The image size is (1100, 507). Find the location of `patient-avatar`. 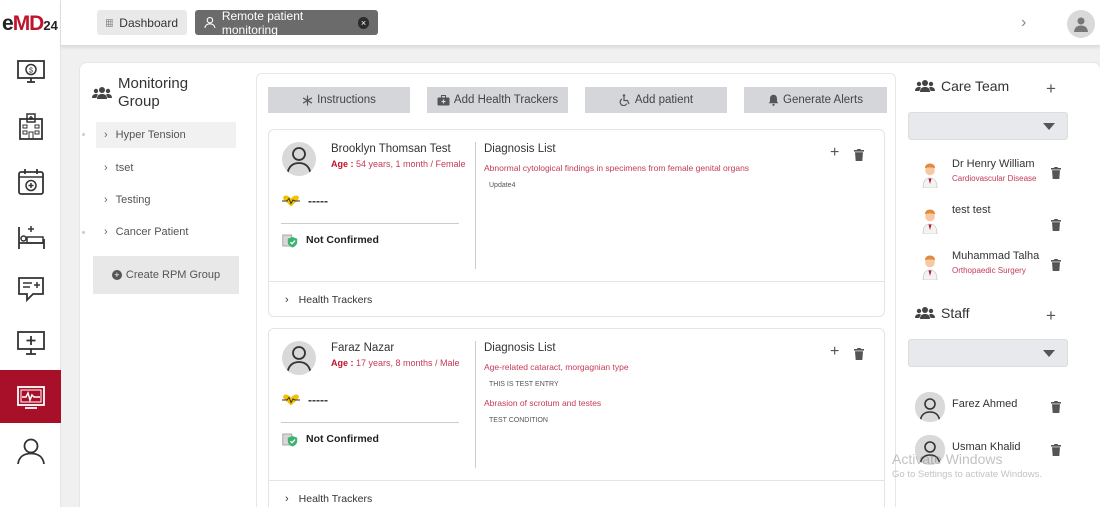

patient-avatar is located at coordinates (299, 358).